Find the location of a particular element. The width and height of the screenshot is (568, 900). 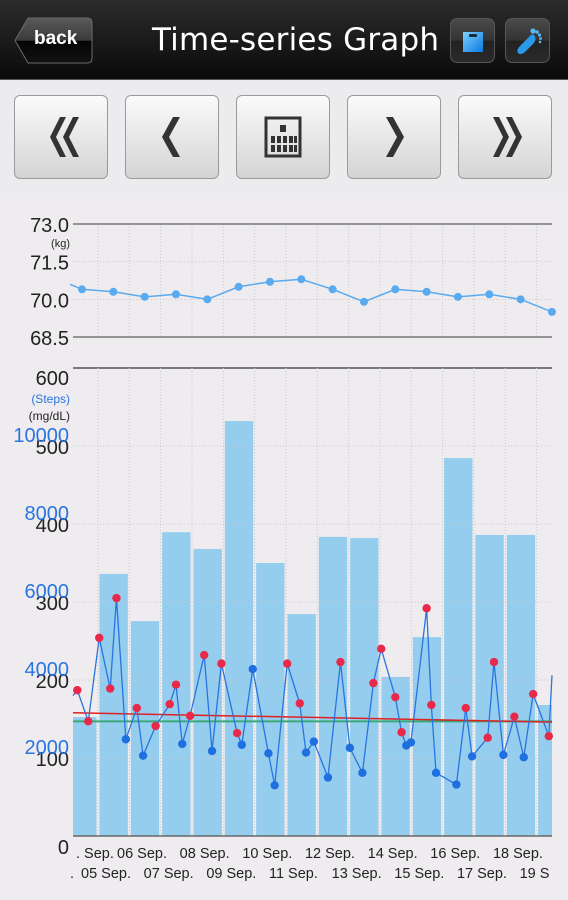

steps-y-tick-label: 6000 is located at coordinates (47, 592).